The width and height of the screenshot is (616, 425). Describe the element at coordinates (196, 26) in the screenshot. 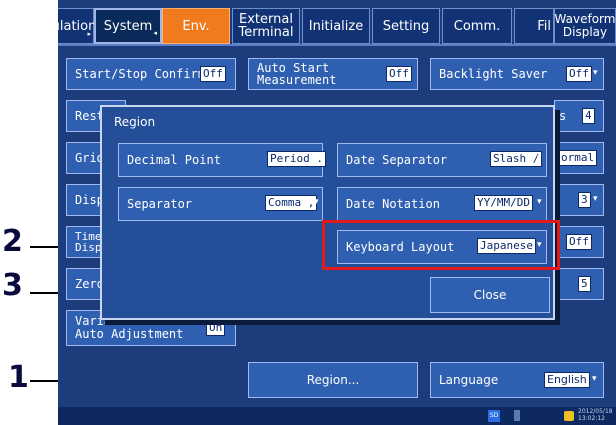

I see `tab-env: Env.` at that location.